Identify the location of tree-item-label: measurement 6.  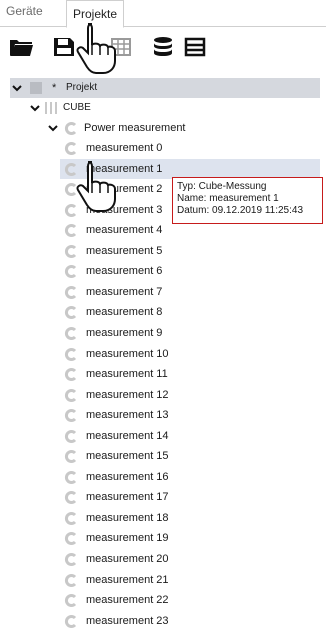
(124, 271).